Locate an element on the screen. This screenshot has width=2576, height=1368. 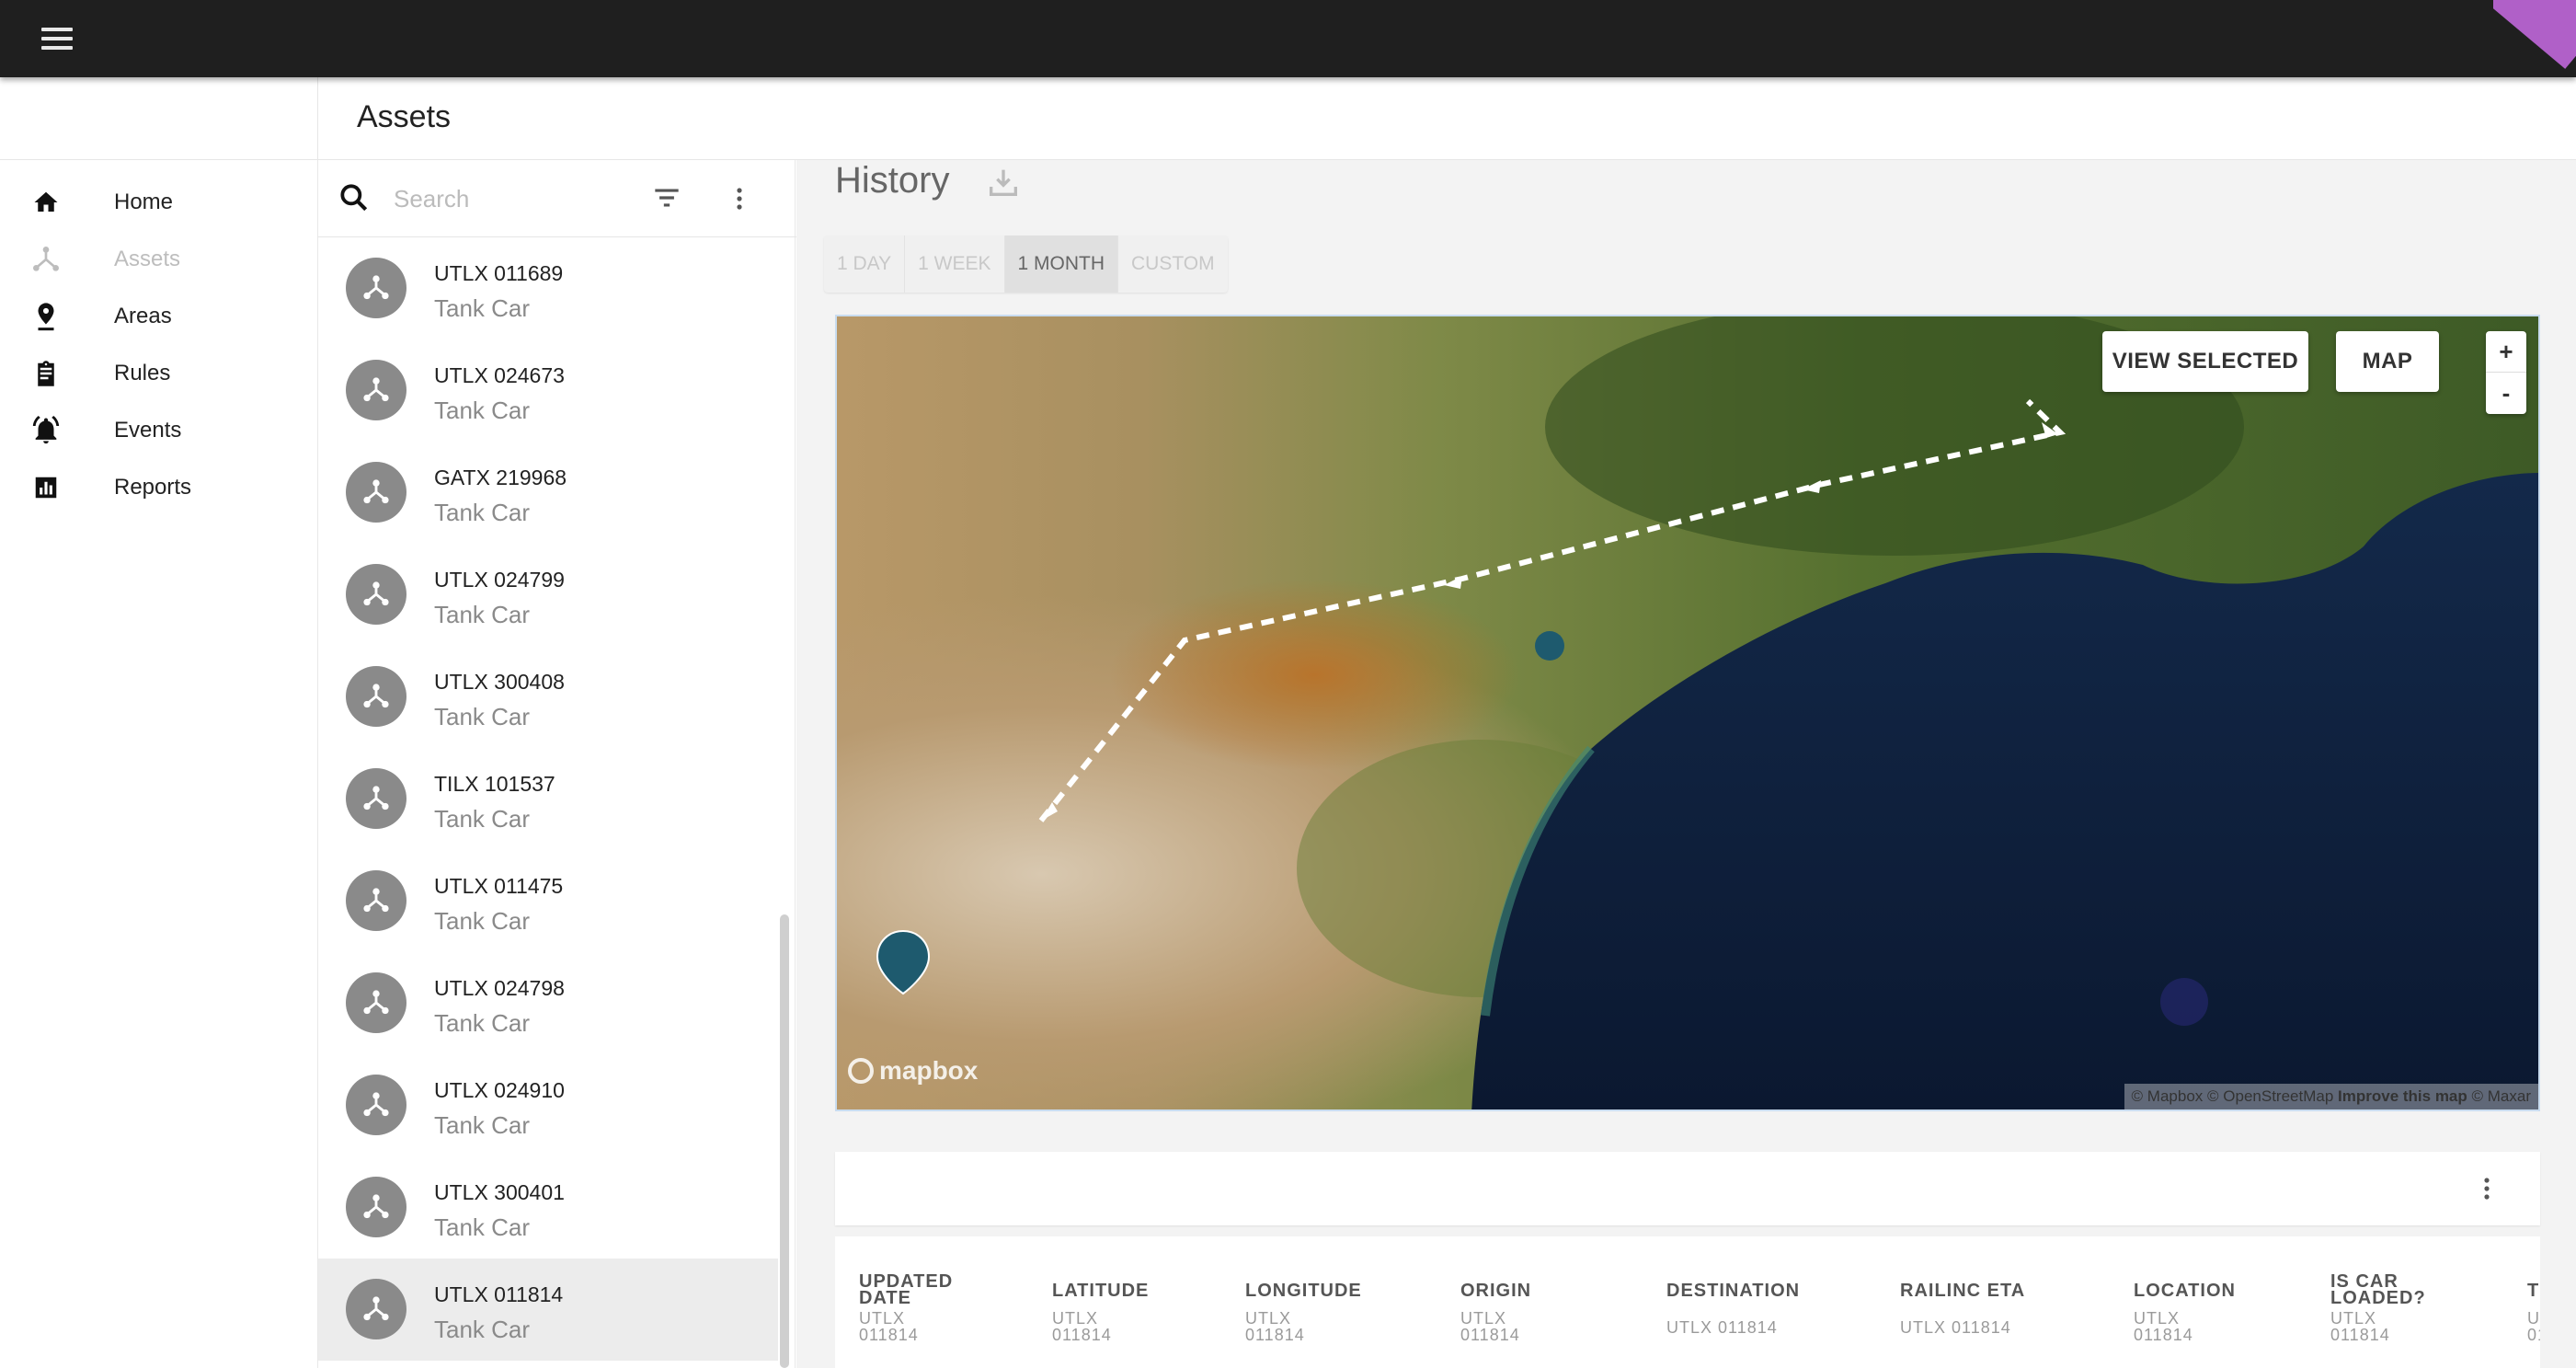
download-icon is located at coordinates (1003, 182).